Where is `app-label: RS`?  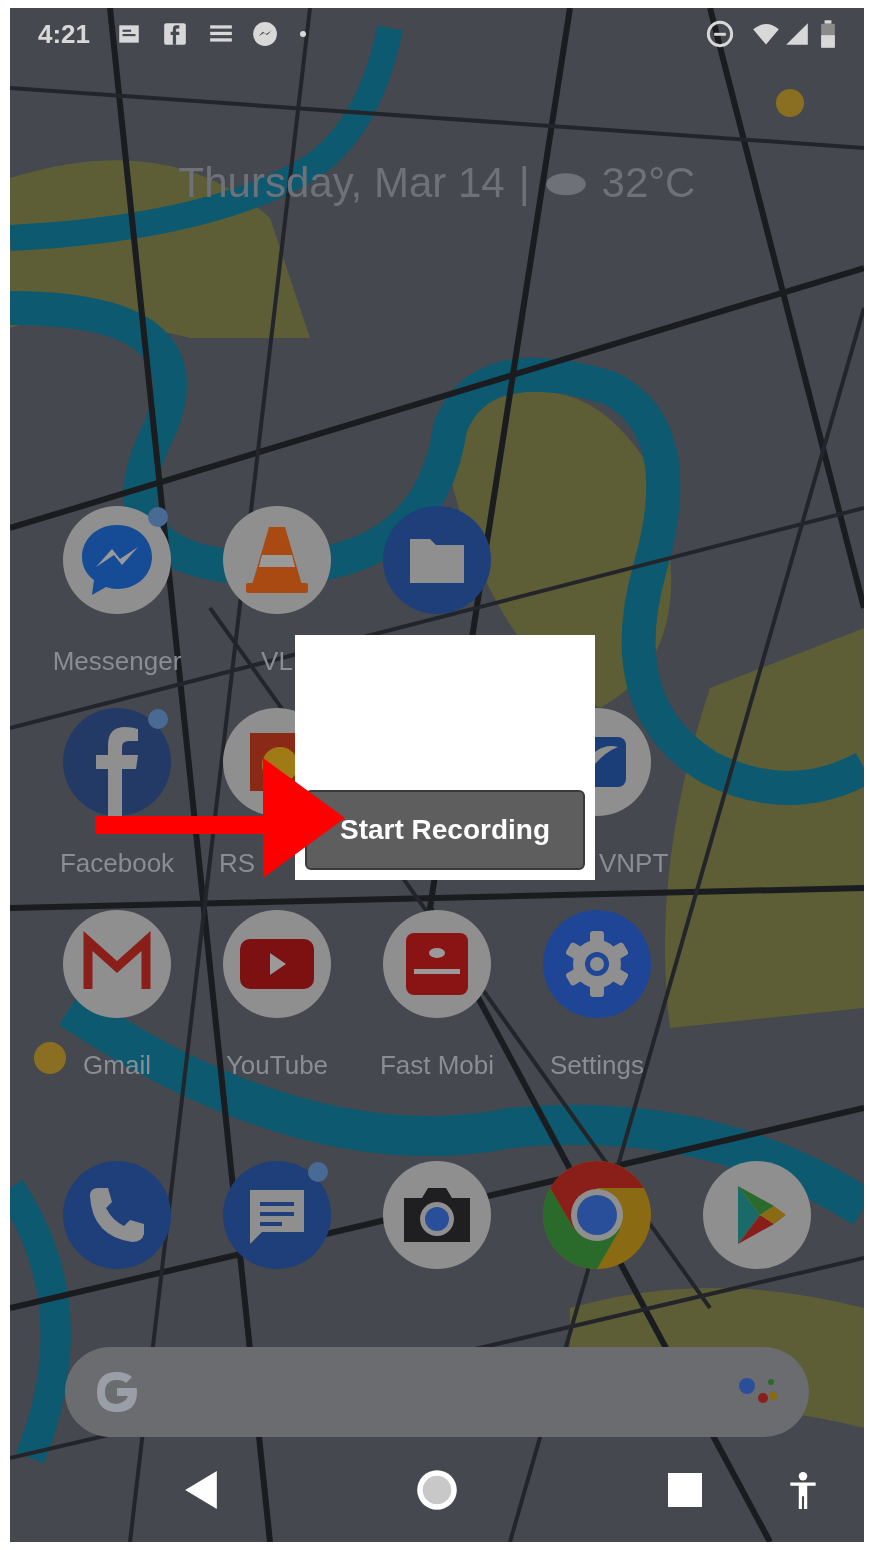 app-label: RS is located at coordinates (237, 863).